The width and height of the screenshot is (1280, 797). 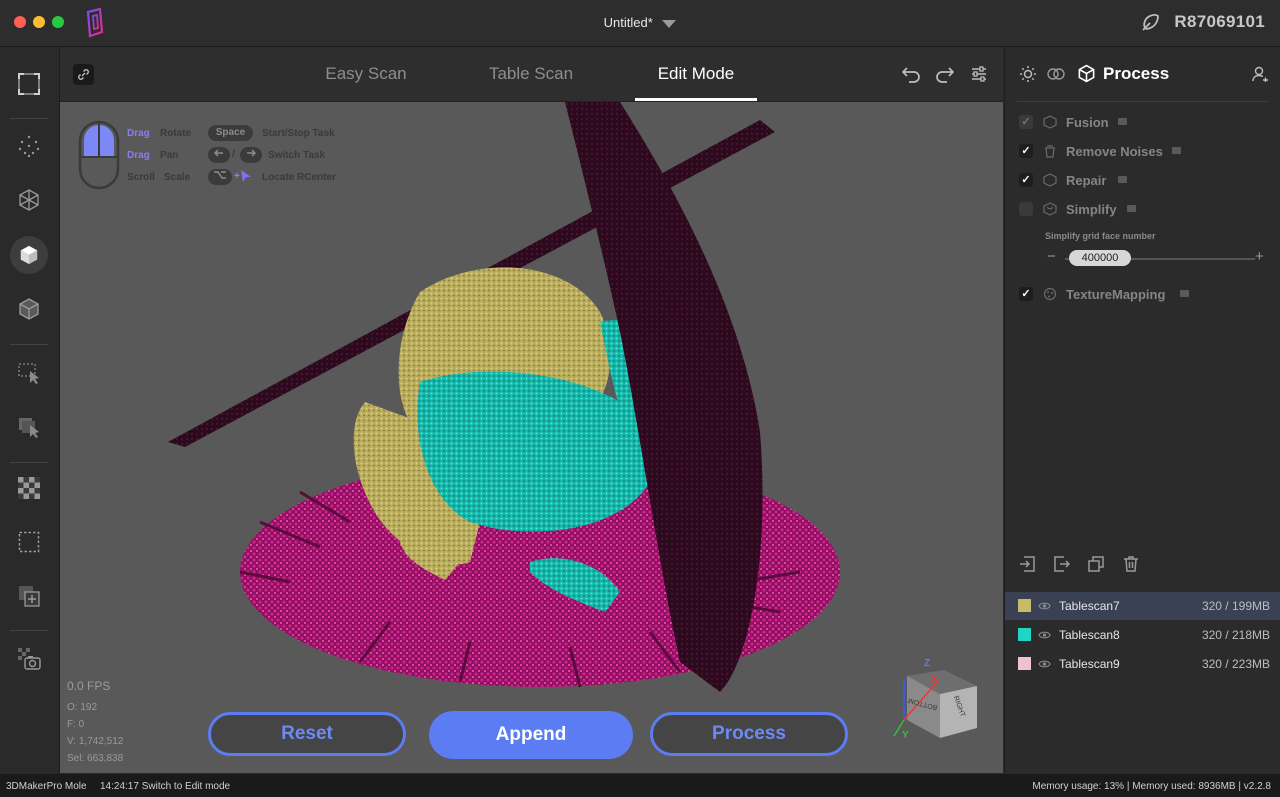 I want to click on chevron-down-icon, so click(x=669, y=23).